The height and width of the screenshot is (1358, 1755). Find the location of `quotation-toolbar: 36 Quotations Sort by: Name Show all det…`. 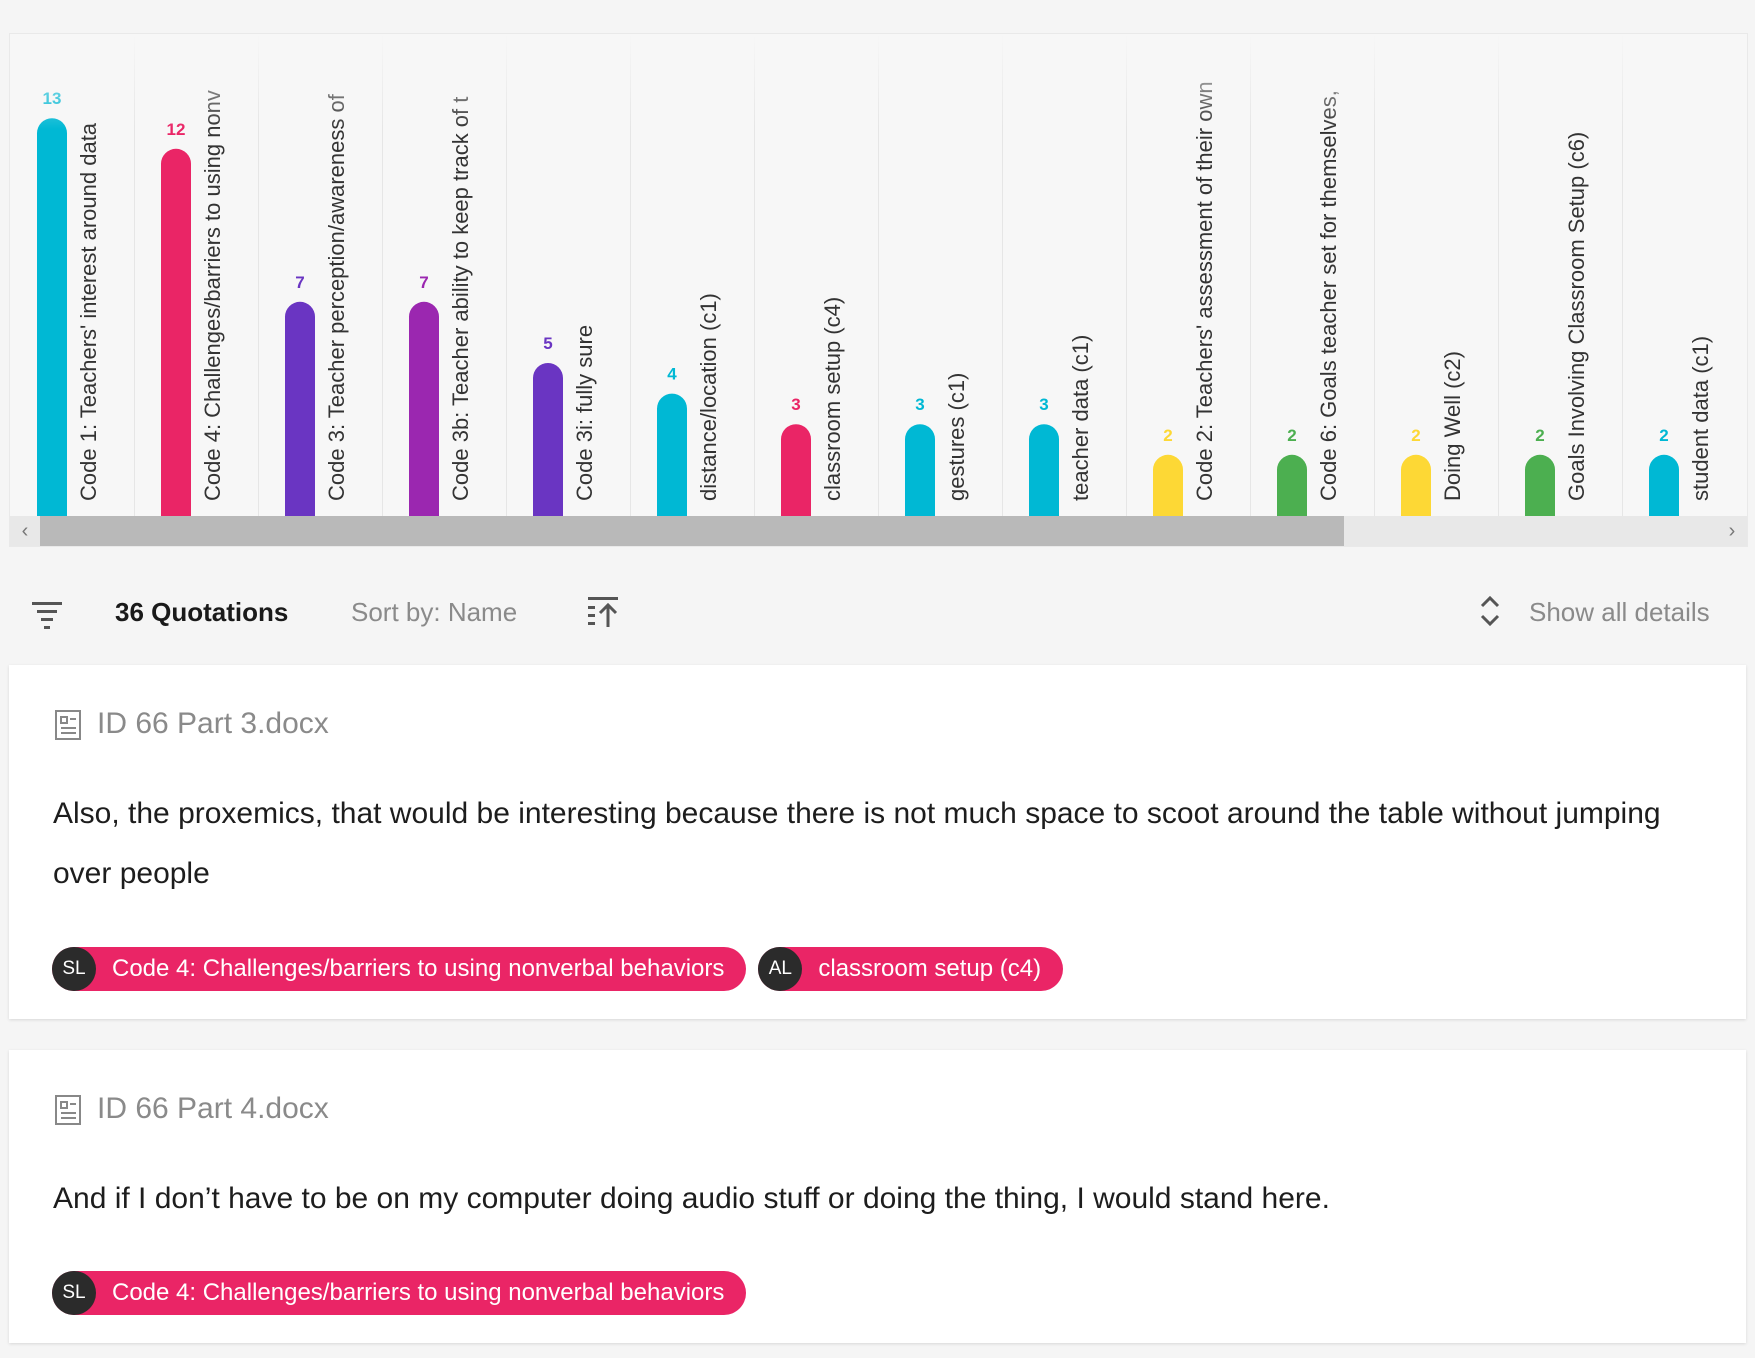

quotation-toolbar: 36 Quotations Sort by: Name Show all det… is located at coordinates (877, 615).